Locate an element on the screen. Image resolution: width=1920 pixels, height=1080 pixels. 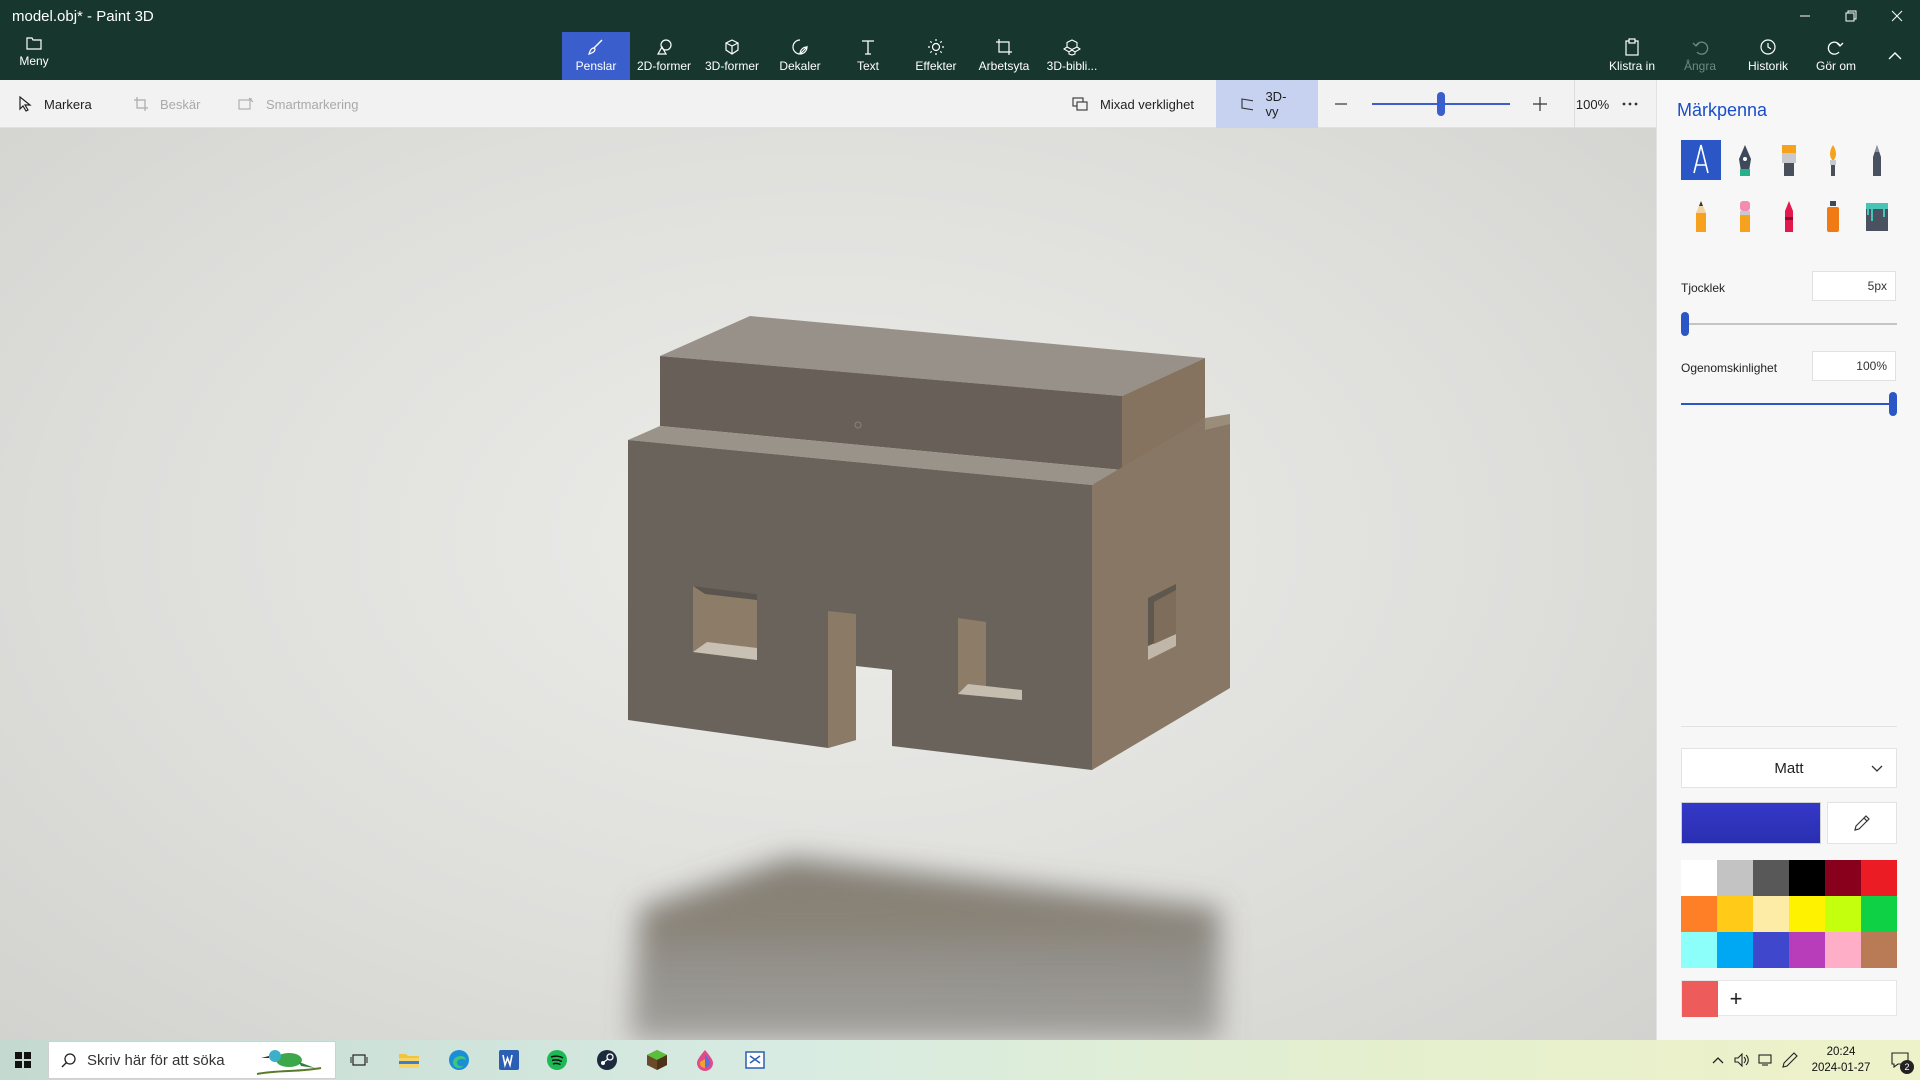
zoom-slider-thumb is located at coordinates (1441, 104).